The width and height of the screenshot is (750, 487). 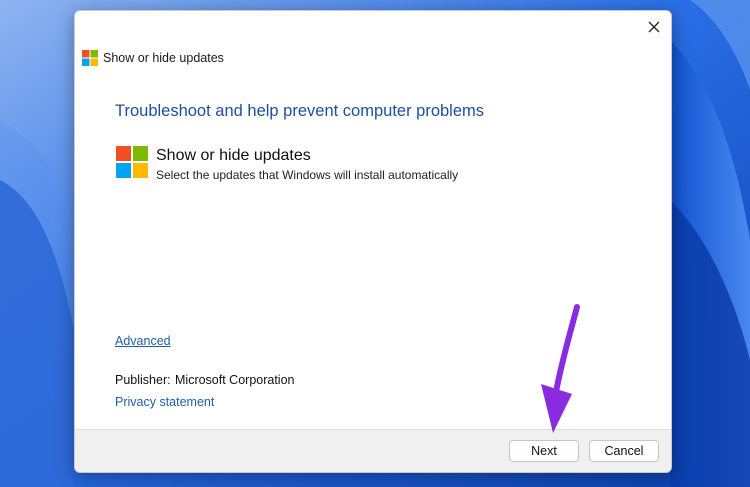 I want to click on window-title: Show or hide updates, so click(x=163, y=58).